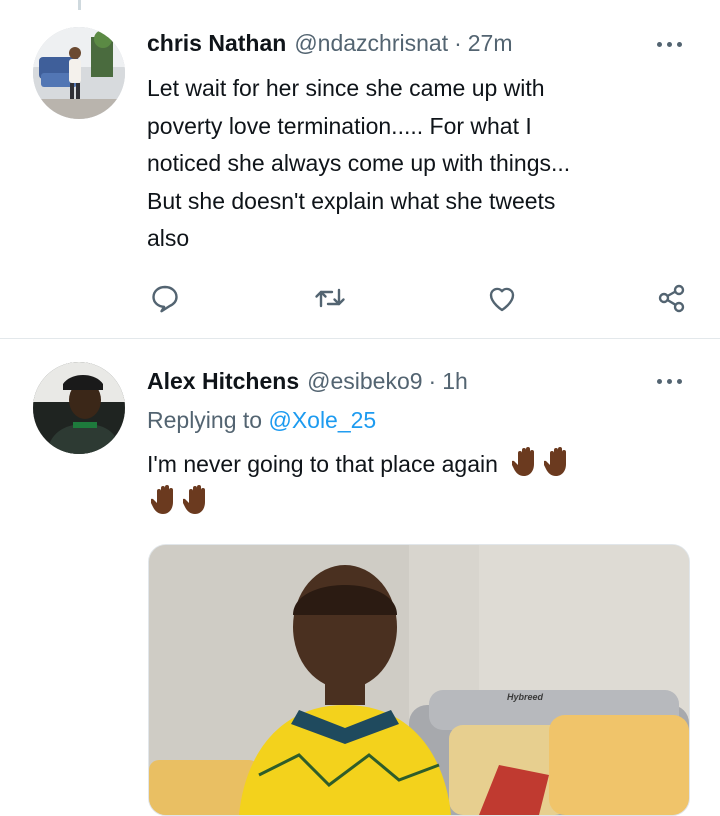 This screenshot has height=816, width=720. Describe the element at coordinates (364, 381) in the screenshot. I see `author-handle: @esibeko9` at that location.